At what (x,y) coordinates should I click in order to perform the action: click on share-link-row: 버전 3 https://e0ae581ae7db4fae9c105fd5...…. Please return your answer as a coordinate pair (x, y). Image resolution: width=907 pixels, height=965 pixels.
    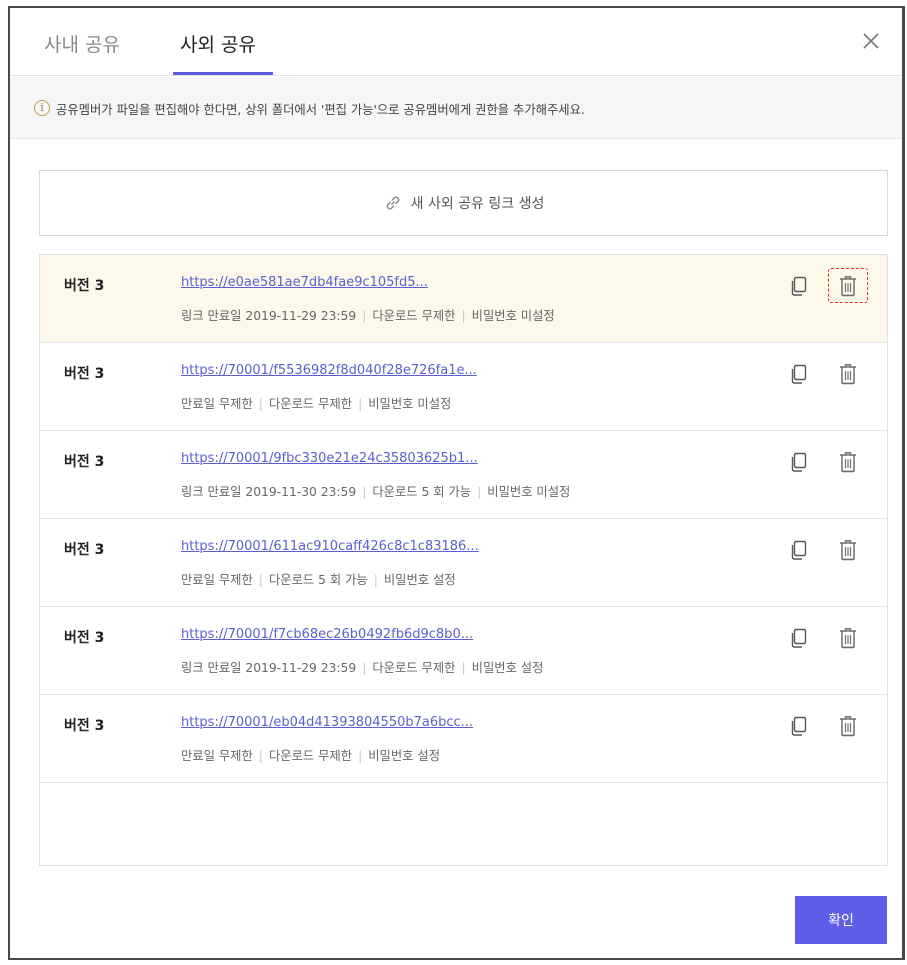
    Looking at the image, I should click on (463, 299).